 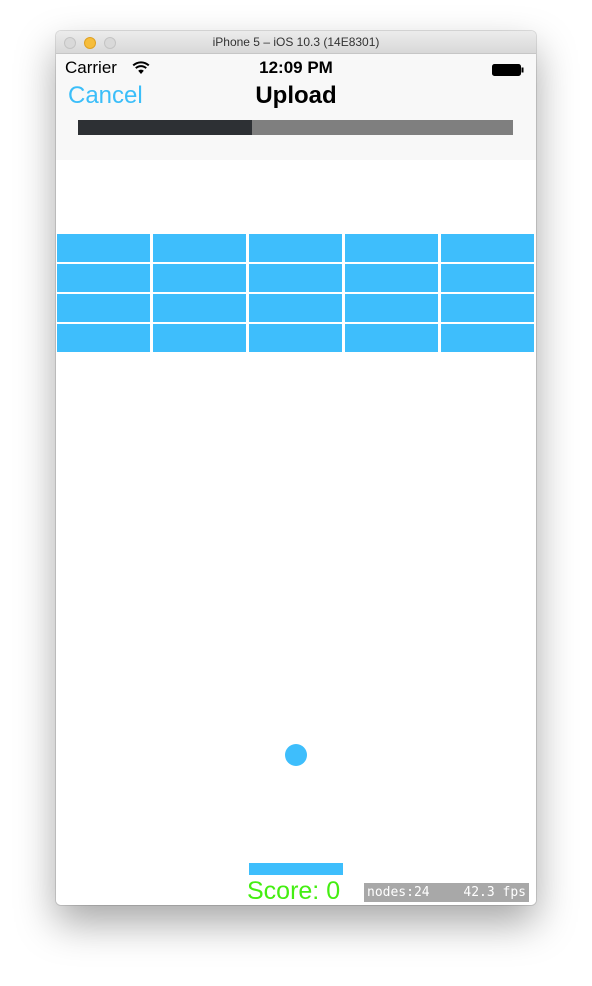 I want to click on score-label: Score: 0, so click(x=294, y=891).